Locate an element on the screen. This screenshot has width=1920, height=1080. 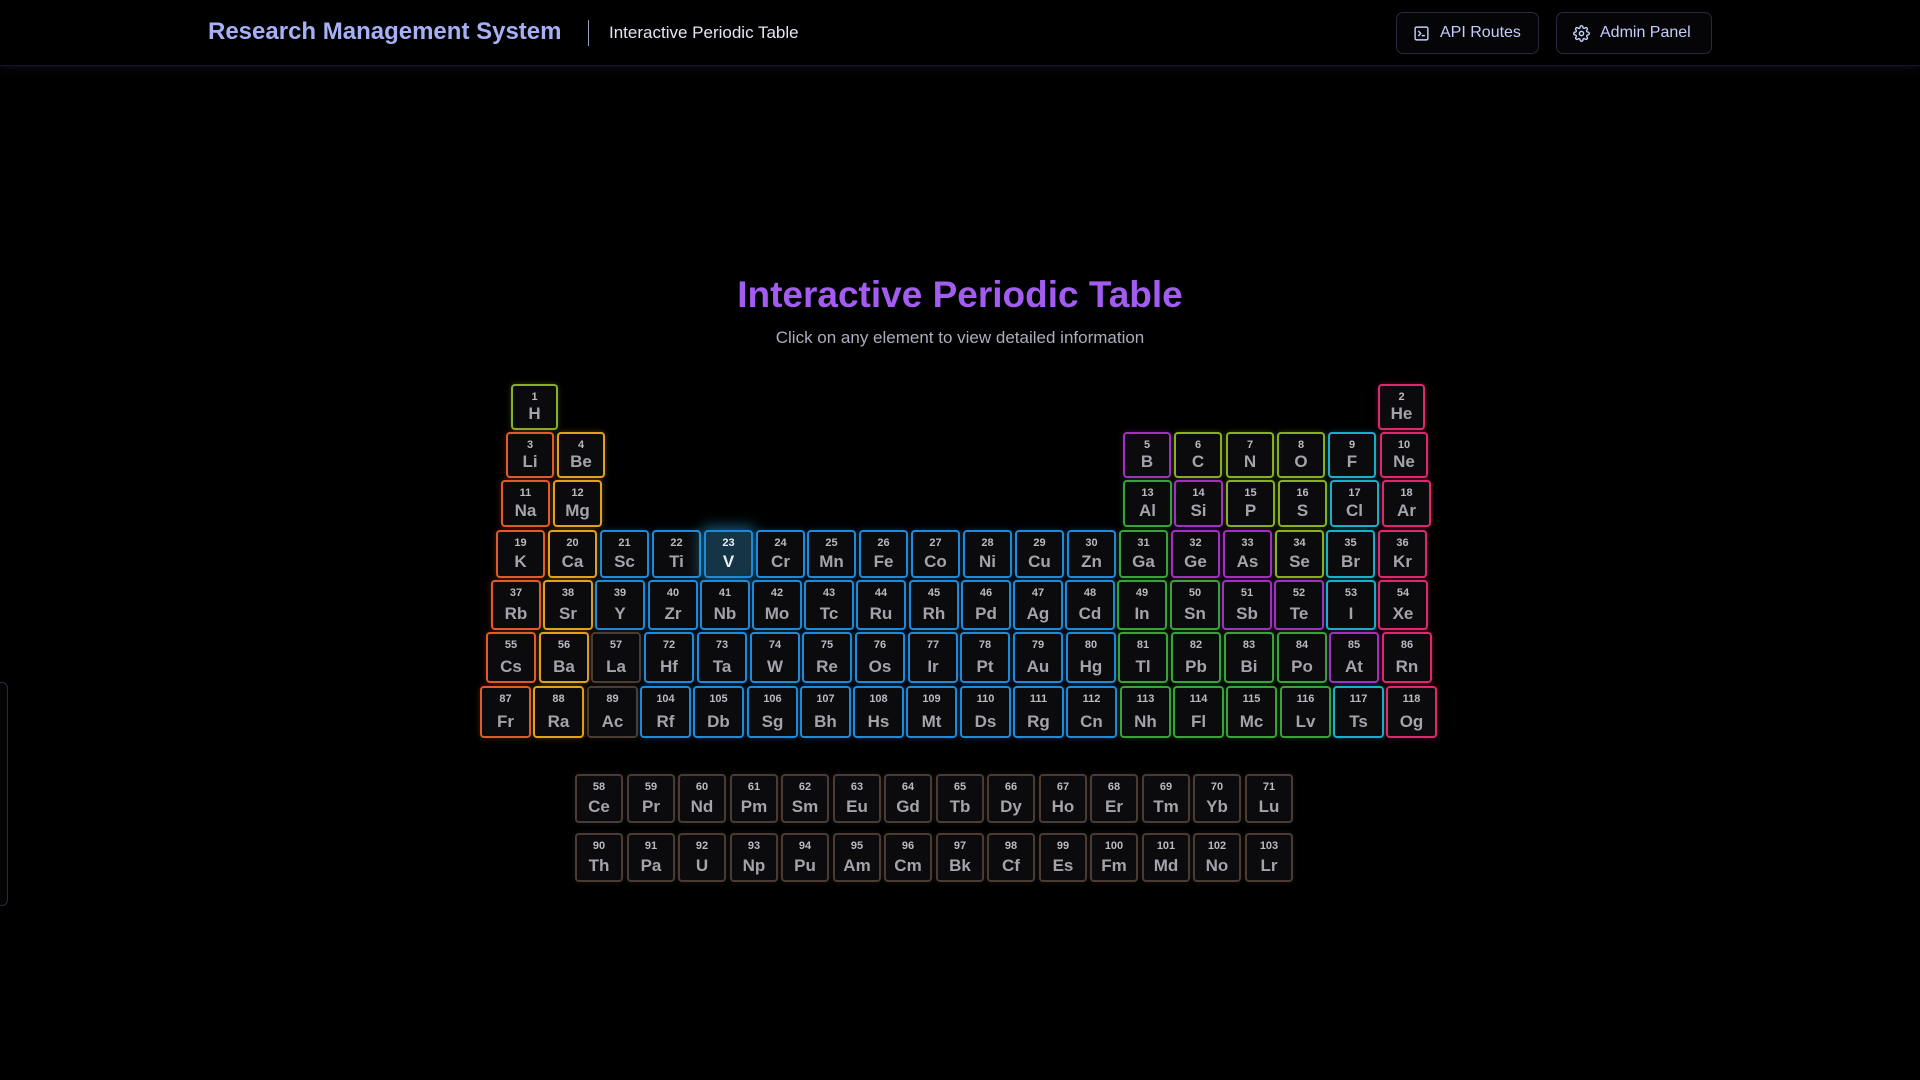
element-cell-hf: 72 Hf is located at coordinates (669, 657).